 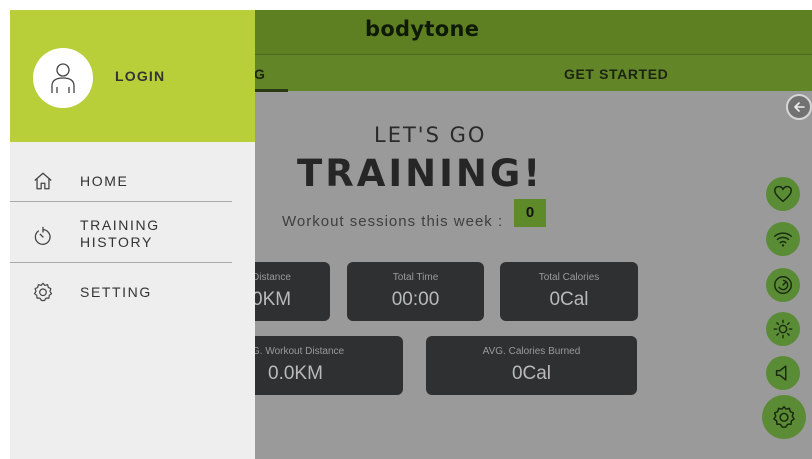 What do you see at coordinates (132, 180) in the screenshot?
I see `menu-item-home: HOME` at bounding box center [132, 180].